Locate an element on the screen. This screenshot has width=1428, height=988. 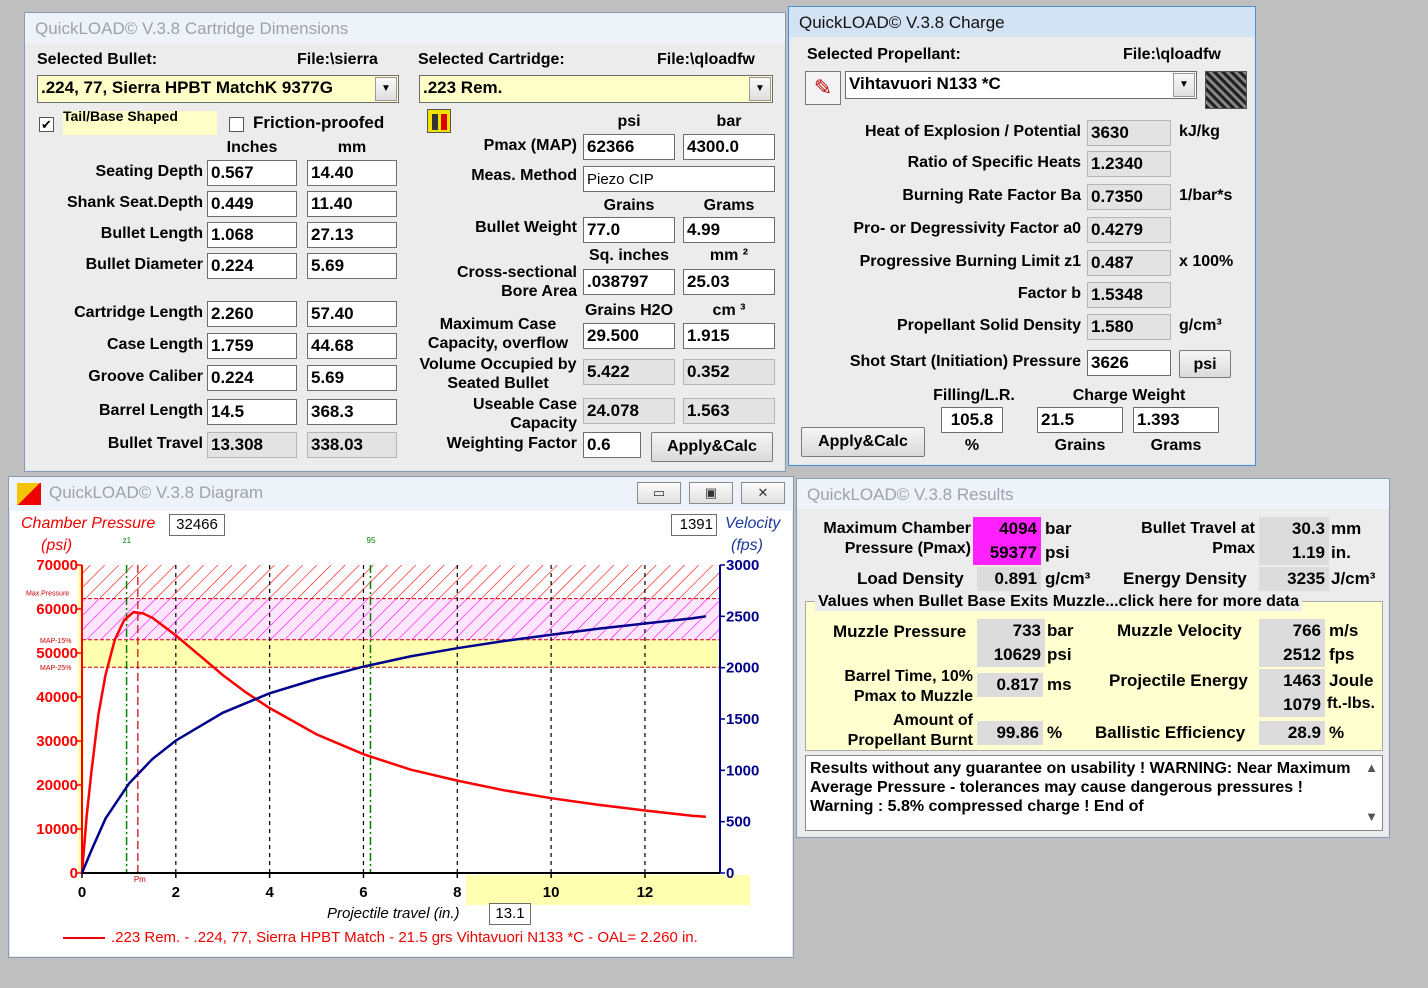
pmax-psi-field: 62366 is located at coordinates (629, 147).